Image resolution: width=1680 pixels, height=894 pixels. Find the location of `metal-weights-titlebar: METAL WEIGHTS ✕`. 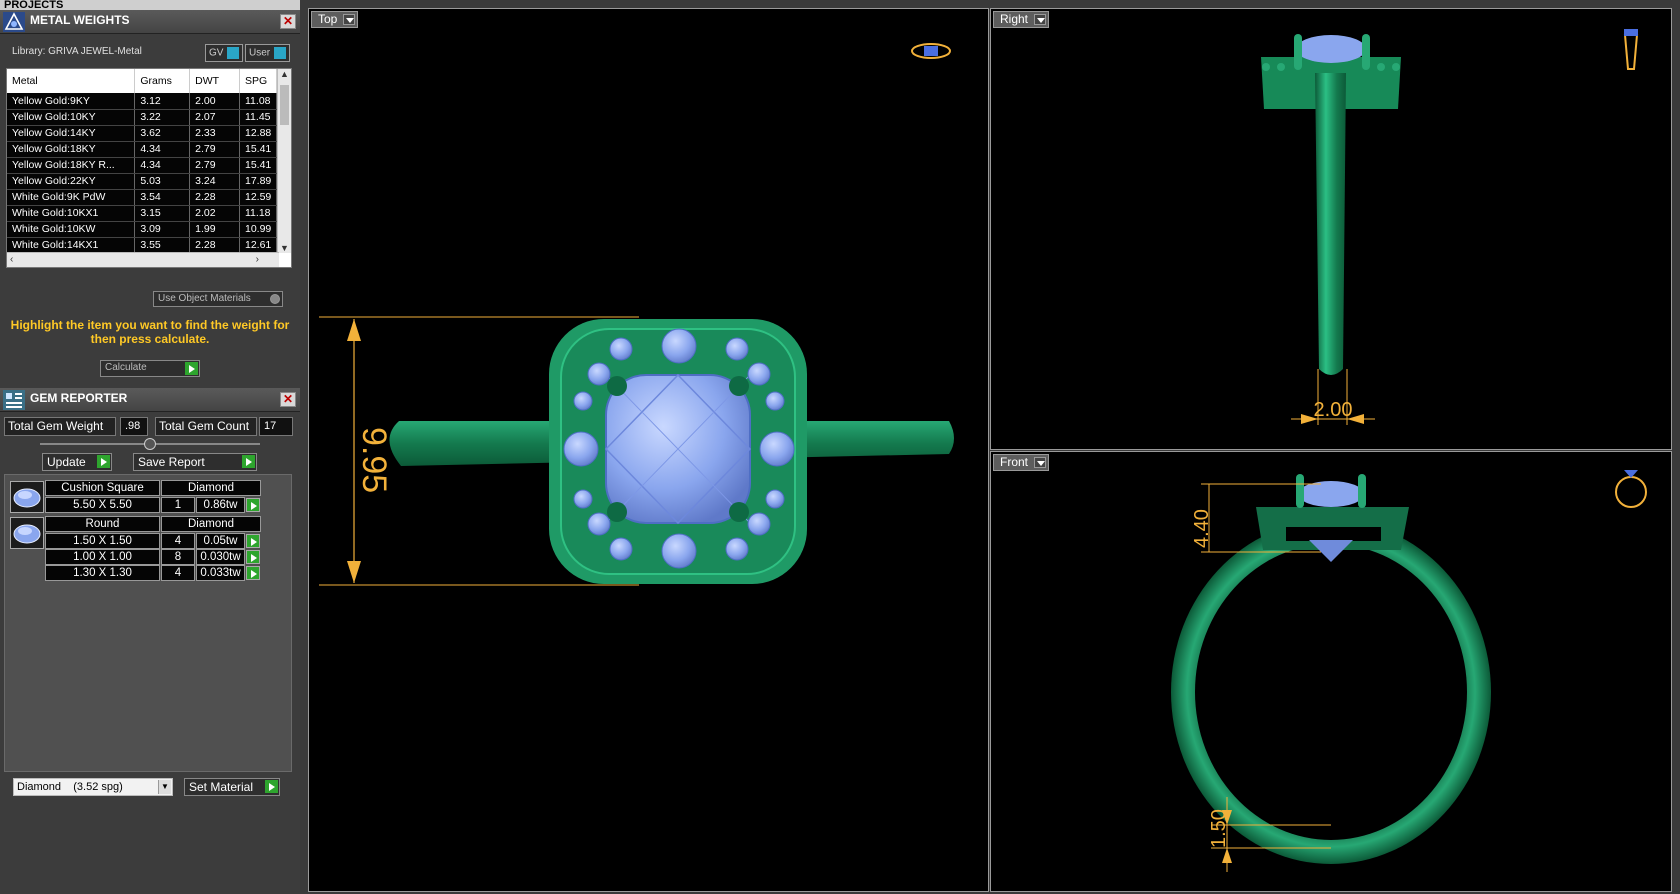

metal-weights-titlebar: METAL WEIGHTS ✕ is located at coordinates (150, 22).